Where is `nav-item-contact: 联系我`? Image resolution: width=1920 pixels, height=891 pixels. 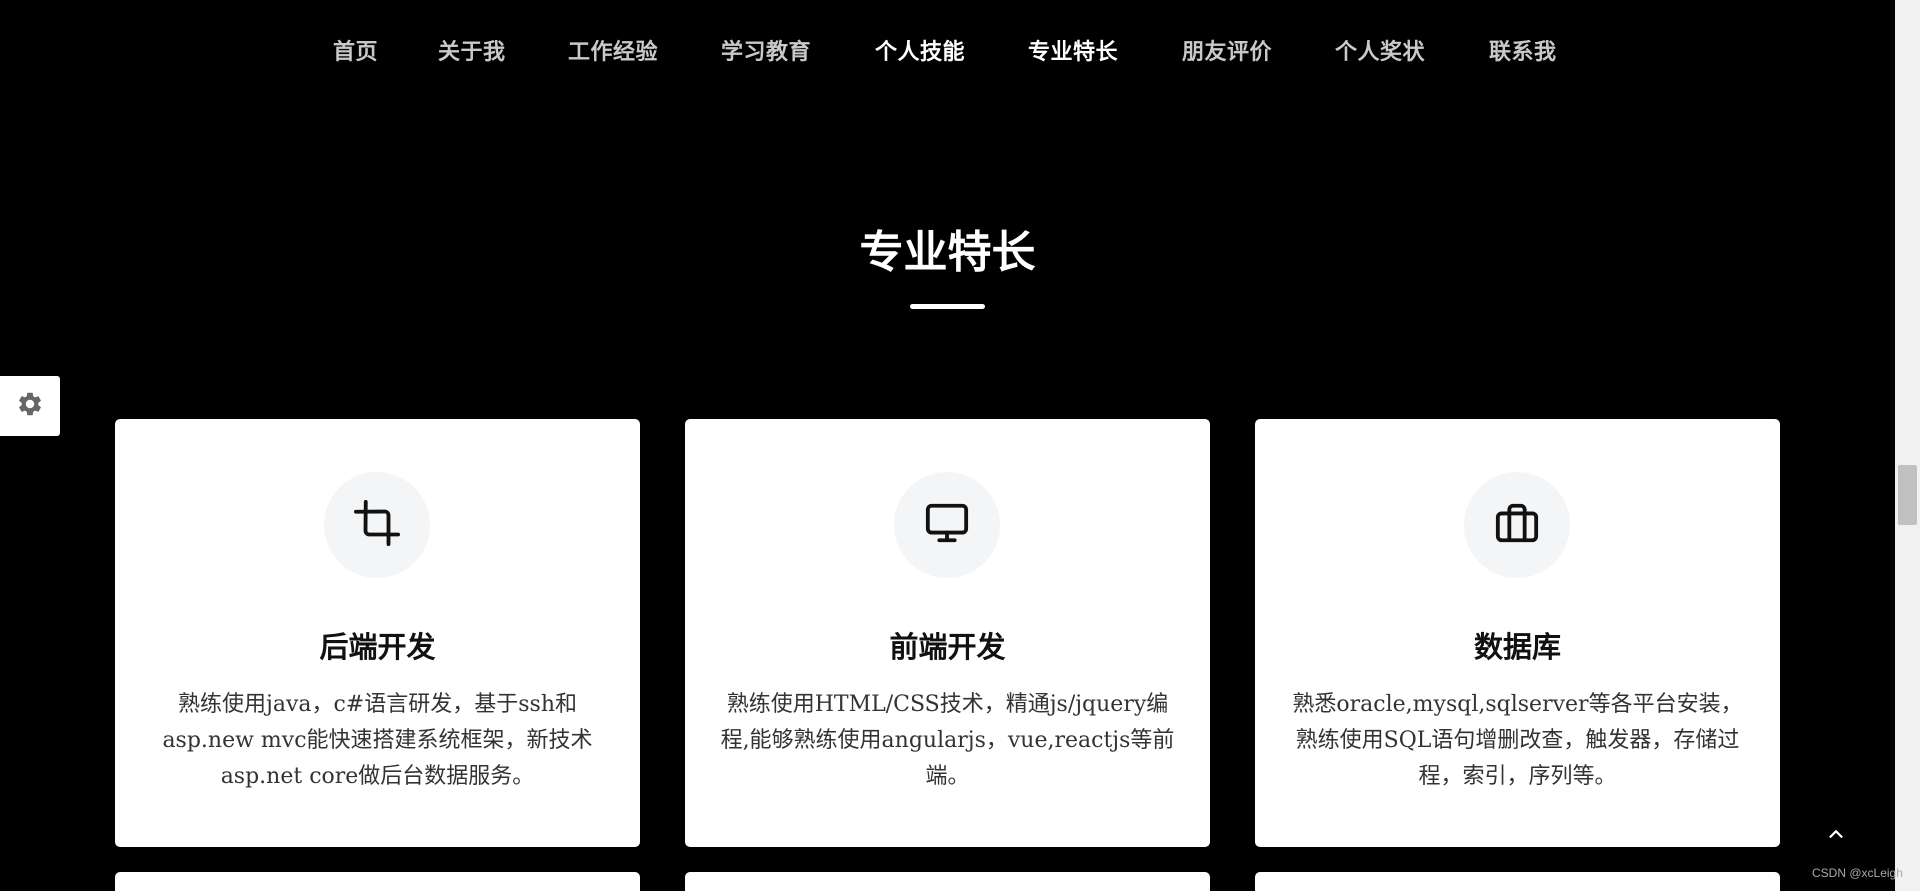
nav-item-contact: 联系我 is located at coordinates (1523, 50).